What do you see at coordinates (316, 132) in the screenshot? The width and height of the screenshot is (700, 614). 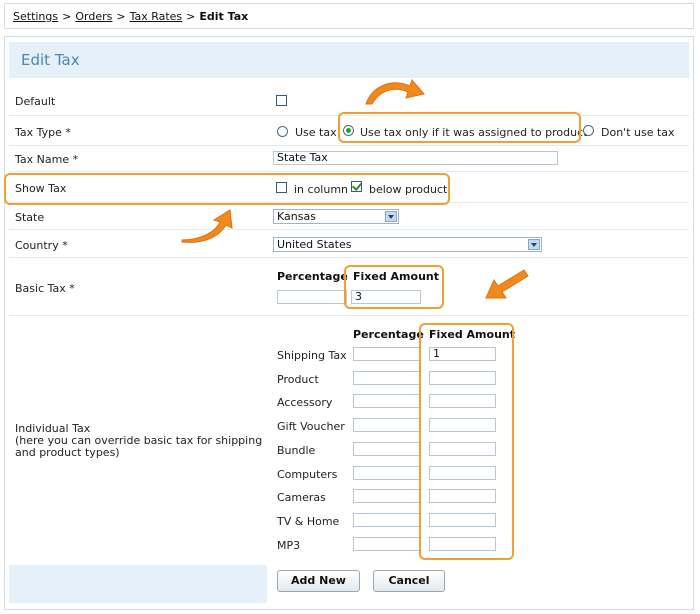 I see `tax-type-option-use-tax: Use tax` at bounding box center [316, 132].